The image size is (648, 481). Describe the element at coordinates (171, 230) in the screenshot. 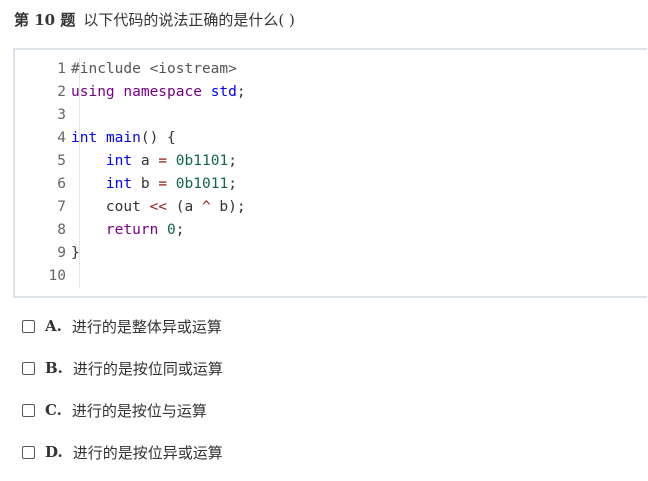

I see `code-token: 0` at that location.